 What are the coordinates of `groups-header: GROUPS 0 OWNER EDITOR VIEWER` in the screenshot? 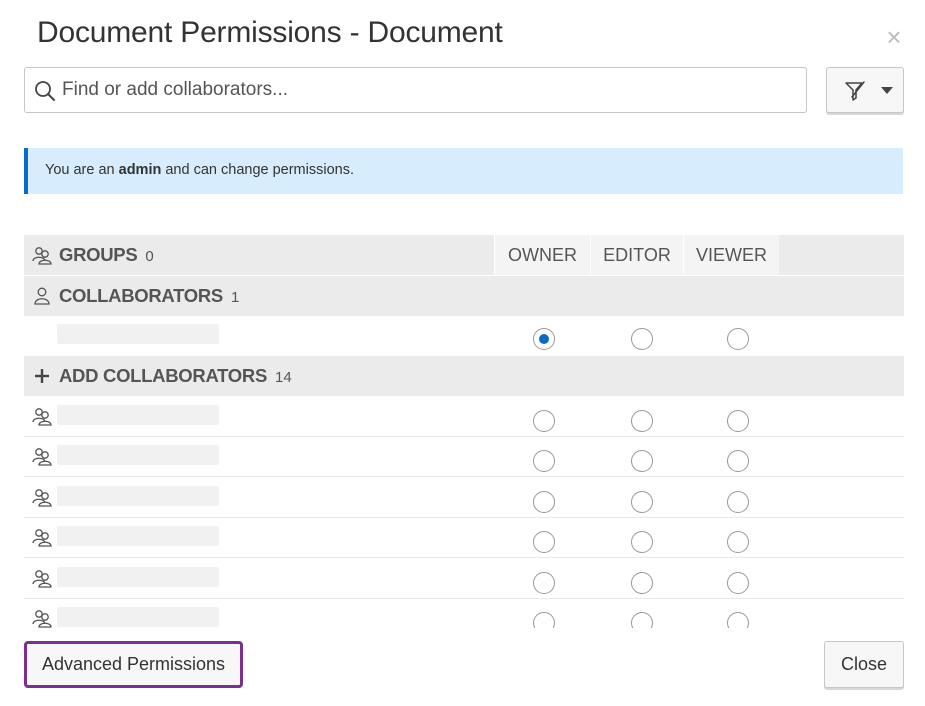 It's located at (464, 255).